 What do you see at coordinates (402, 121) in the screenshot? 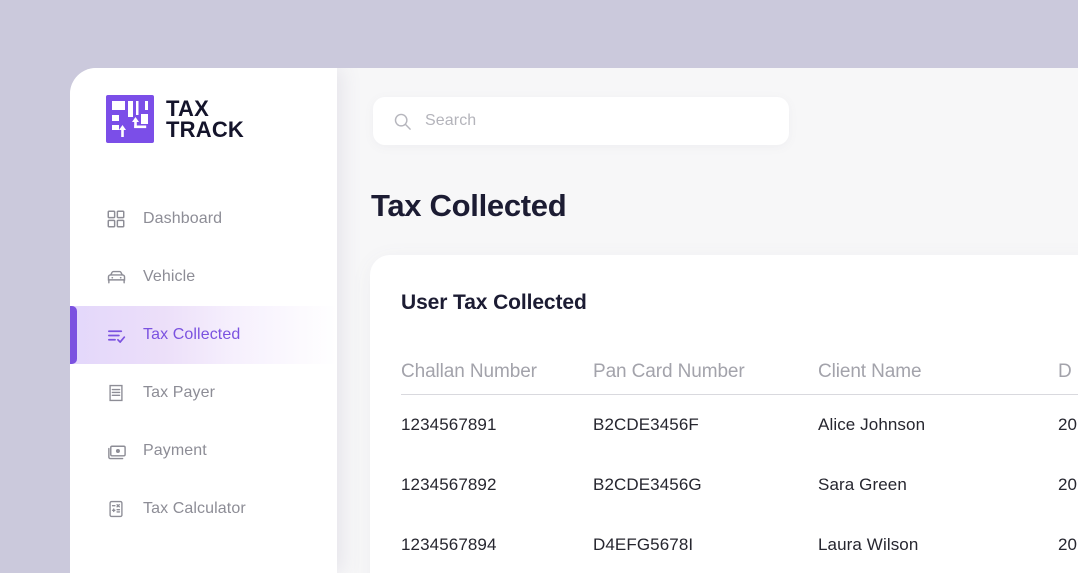
I see `search-icon` at bounding box center [402, 121].